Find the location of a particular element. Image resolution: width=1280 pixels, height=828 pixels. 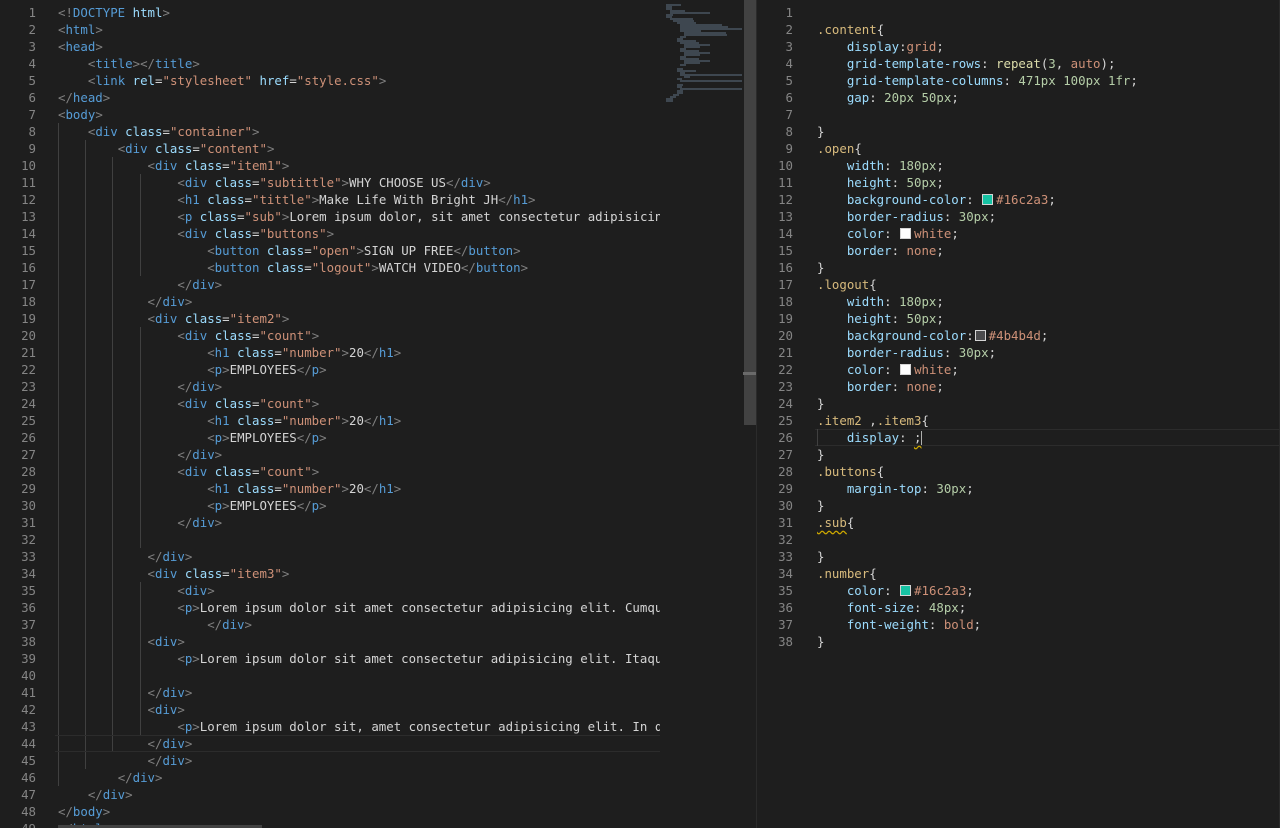

code-line: font-weight: bold; is located at coordinates (899, 624).